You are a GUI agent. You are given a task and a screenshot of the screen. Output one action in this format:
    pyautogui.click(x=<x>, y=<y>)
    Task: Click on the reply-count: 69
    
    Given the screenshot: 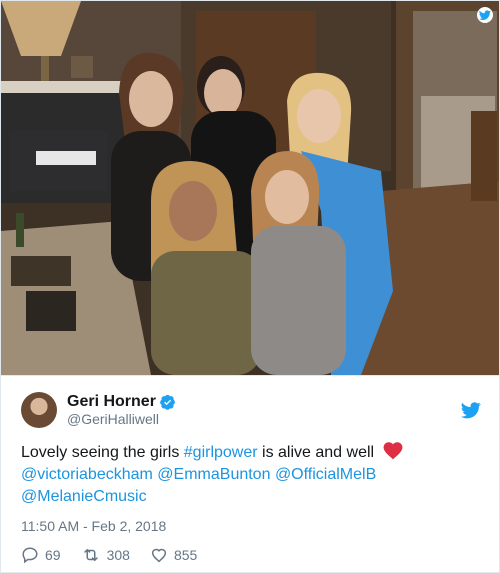 What is the action you would take?
    pyautogui.click(x=53, y=555)
    